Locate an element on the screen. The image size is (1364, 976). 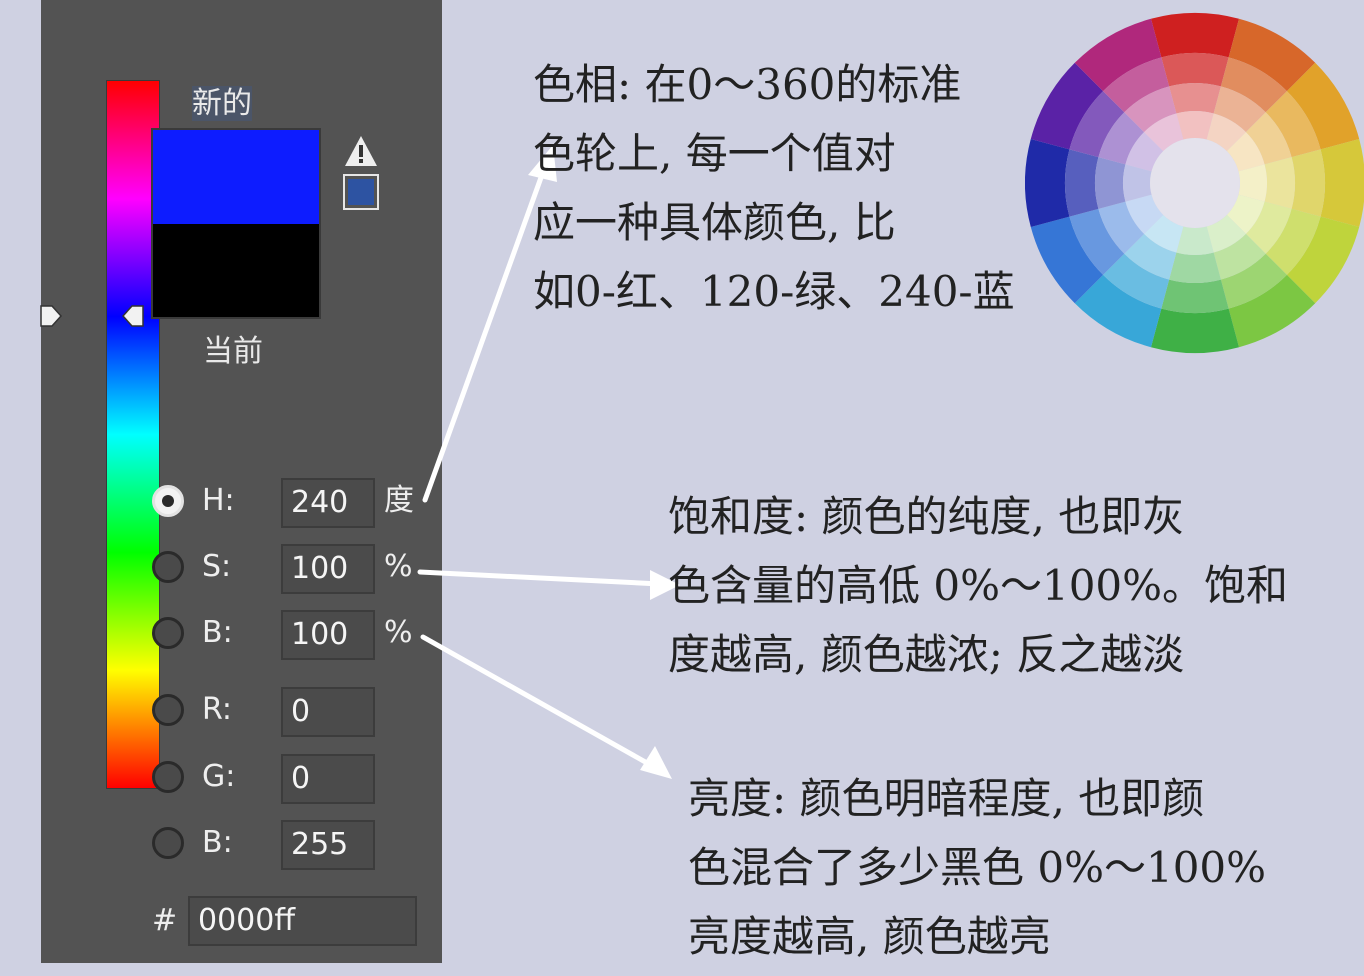
hue-note-line: 应一种具体颜色, 比 is located at coordinates (714, 222).